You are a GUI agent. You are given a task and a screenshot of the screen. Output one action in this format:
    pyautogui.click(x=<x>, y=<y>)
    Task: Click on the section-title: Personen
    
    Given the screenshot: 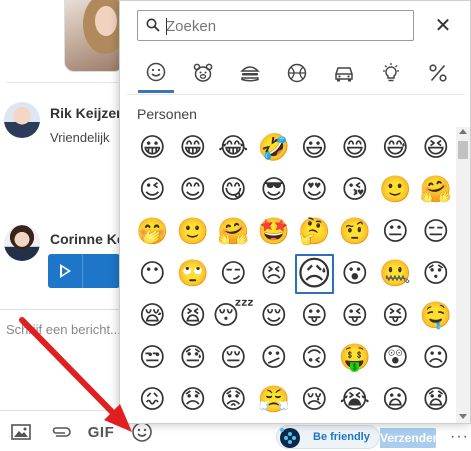 What is the action you would take?
    pyautogui.click(x=167, y=114)
    